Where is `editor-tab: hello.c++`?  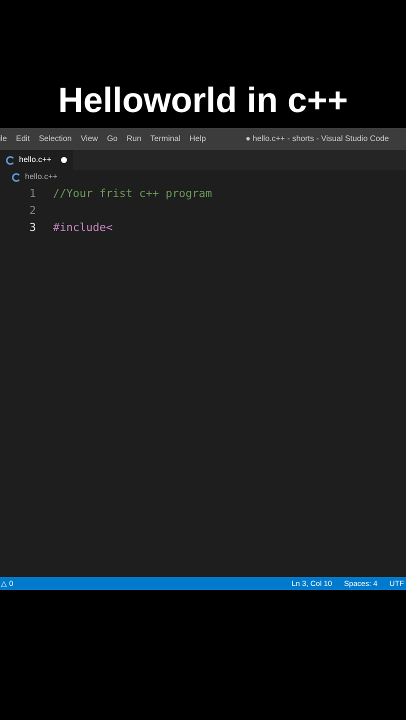 editor-tab: hello.c++ is located at coordinates (37, 160).